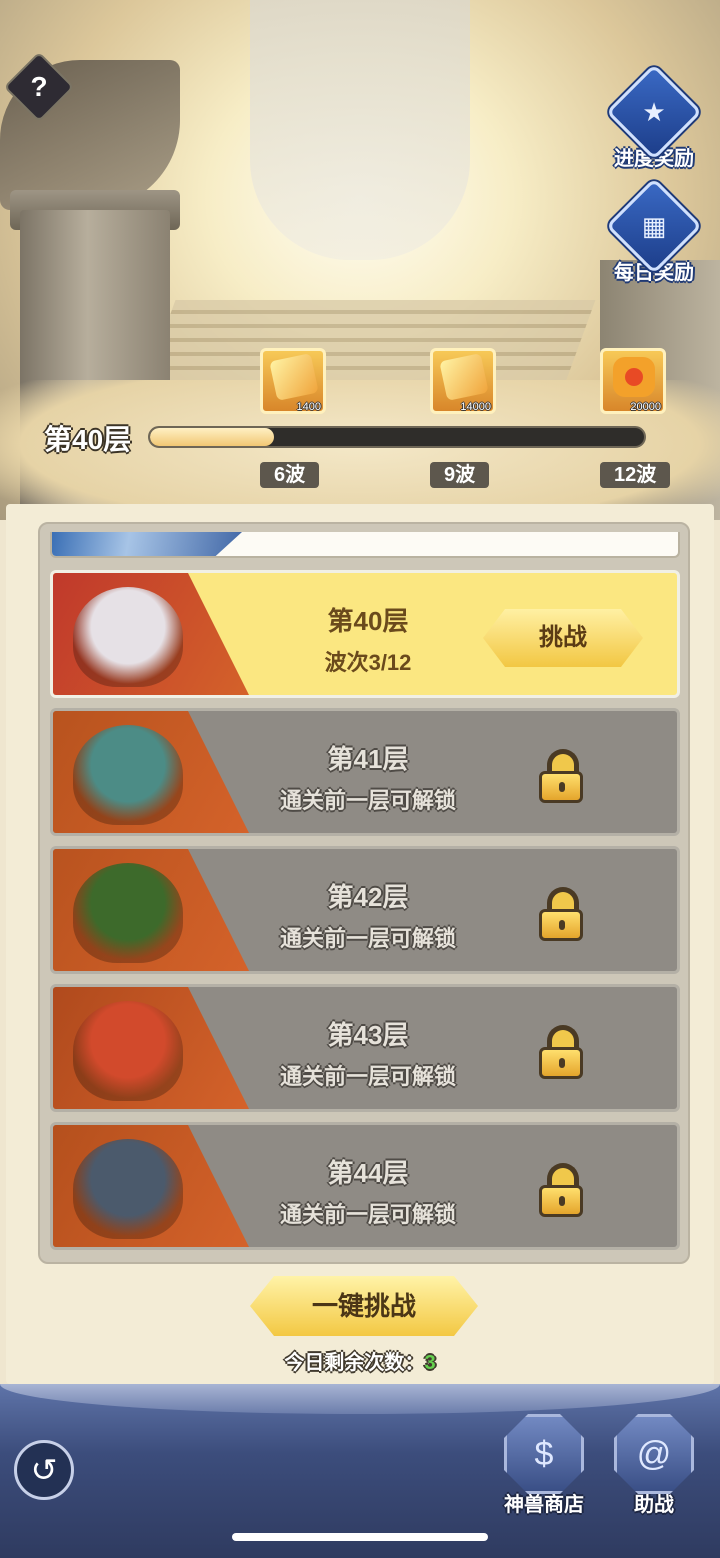 The height and width of the screenshot is (1558, 720). I want to click on reward-chest-2: 14000, so click(463, 381).